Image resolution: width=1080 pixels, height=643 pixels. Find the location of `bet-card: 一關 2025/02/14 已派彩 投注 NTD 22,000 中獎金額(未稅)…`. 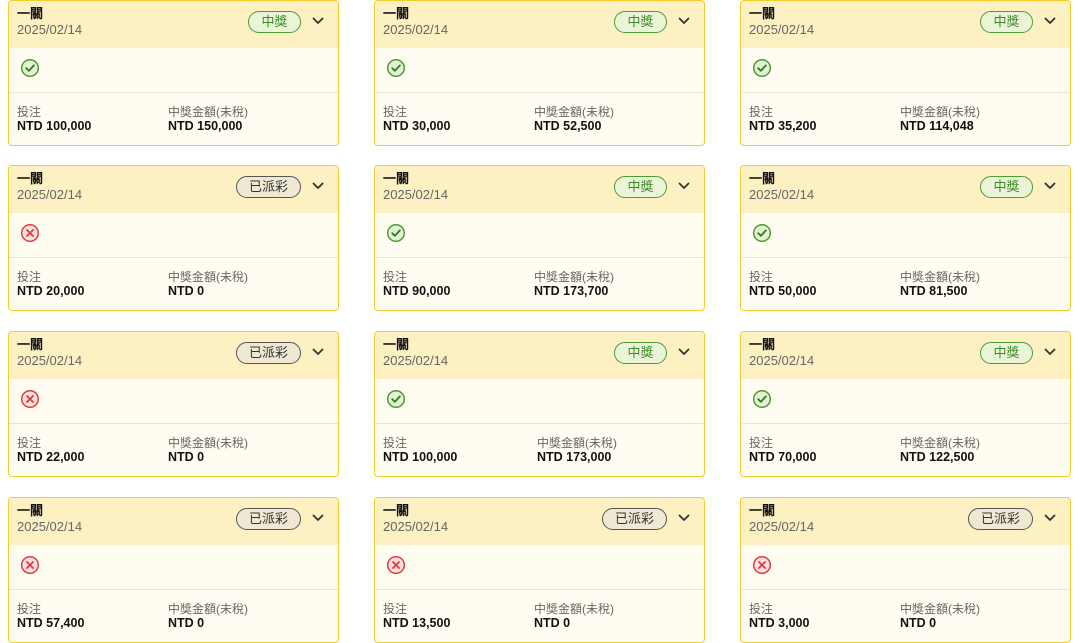

bet-card: 一關 2025/02/14 已派彩 投注 NTD 22,000 中獎金額(未稅)… is located at coordinates (173, 404).